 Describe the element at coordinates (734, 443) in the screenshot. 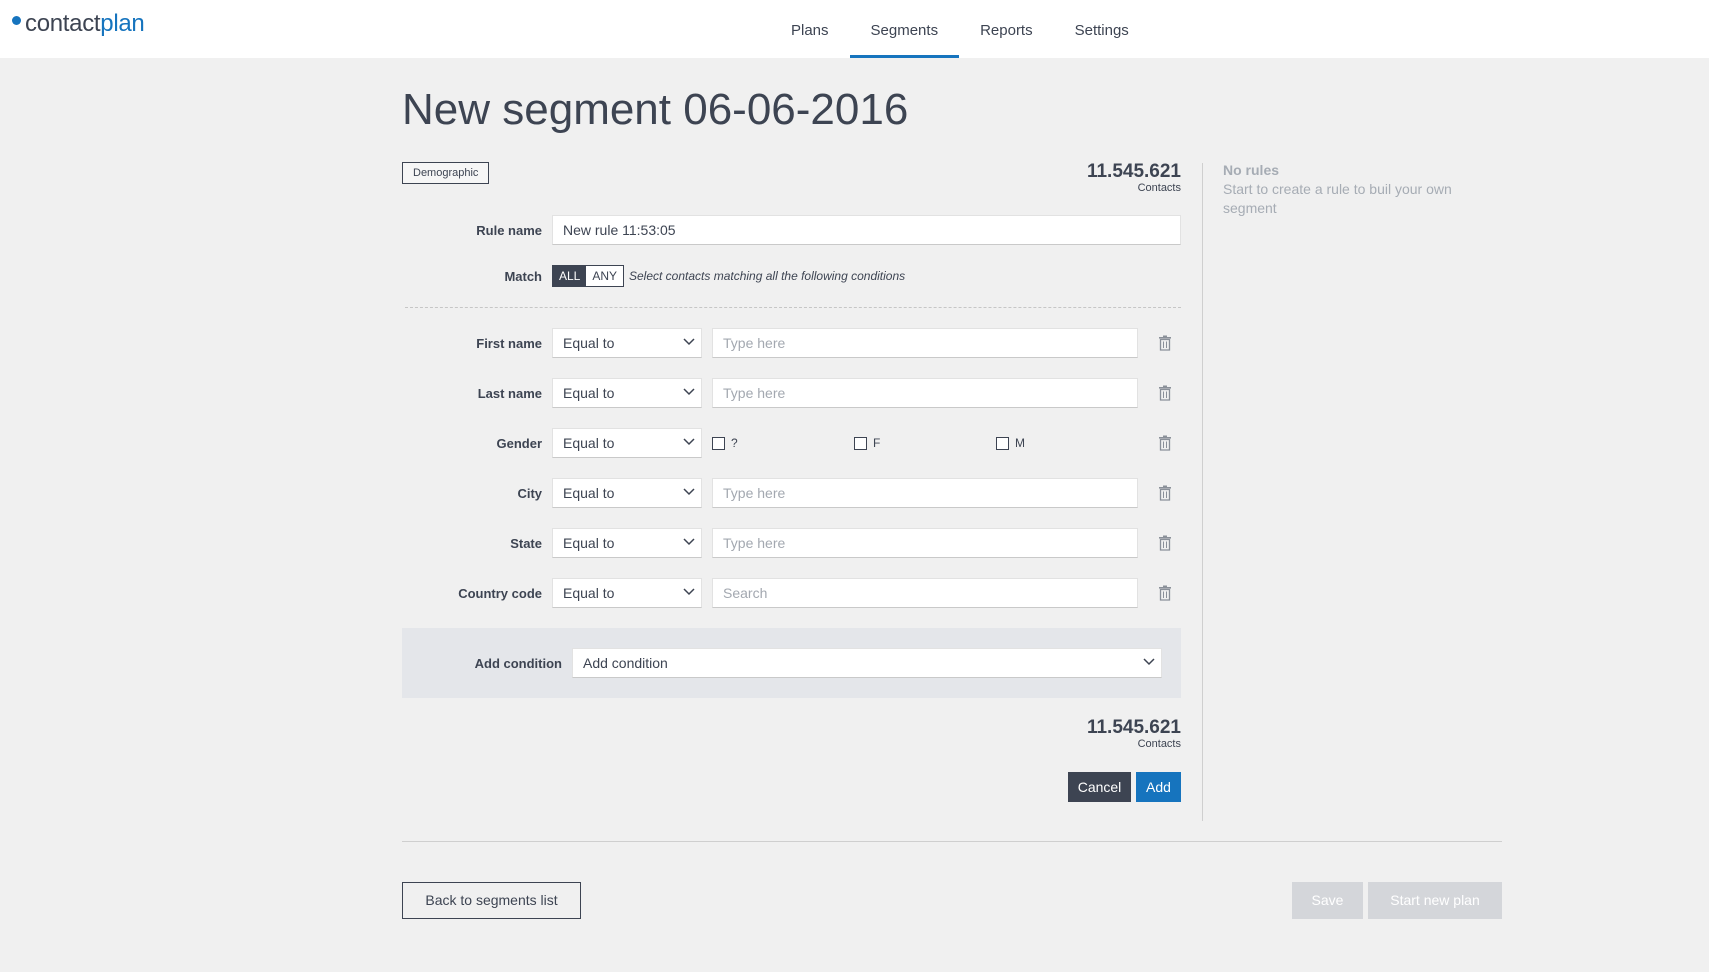

I see `checkbox-label: ?` at that location.